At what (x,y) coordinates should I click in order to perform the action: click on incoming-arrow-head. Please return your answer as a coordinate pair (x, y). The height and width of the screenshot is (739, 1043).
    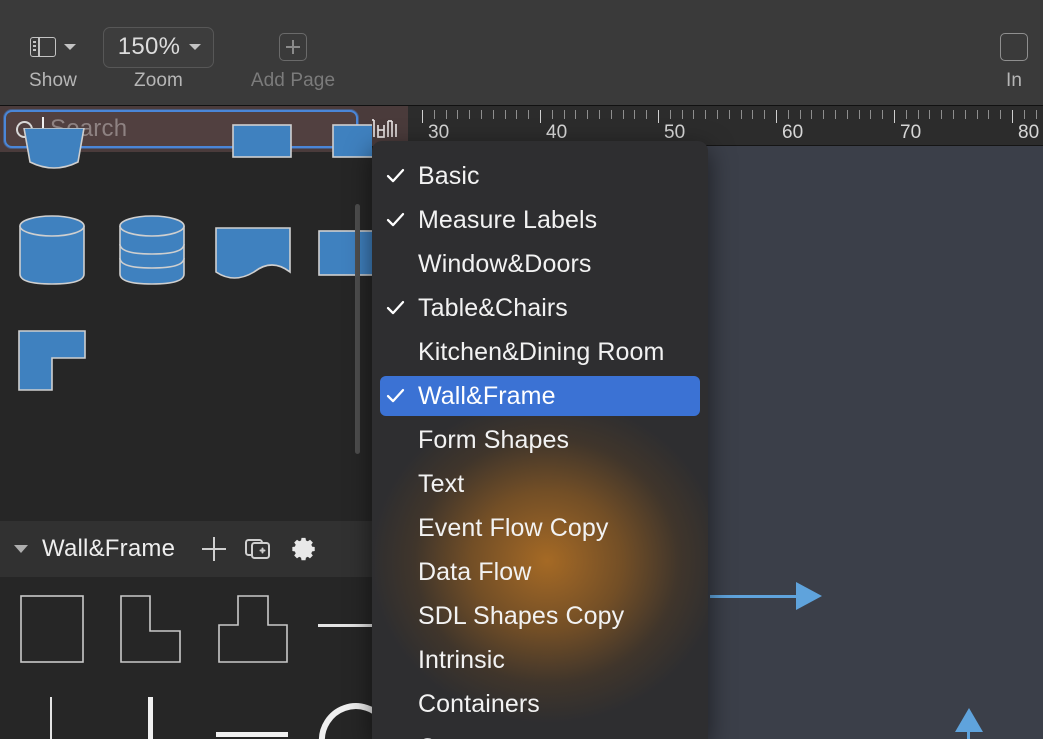
    Looking at the image, I should click on (809, 596).